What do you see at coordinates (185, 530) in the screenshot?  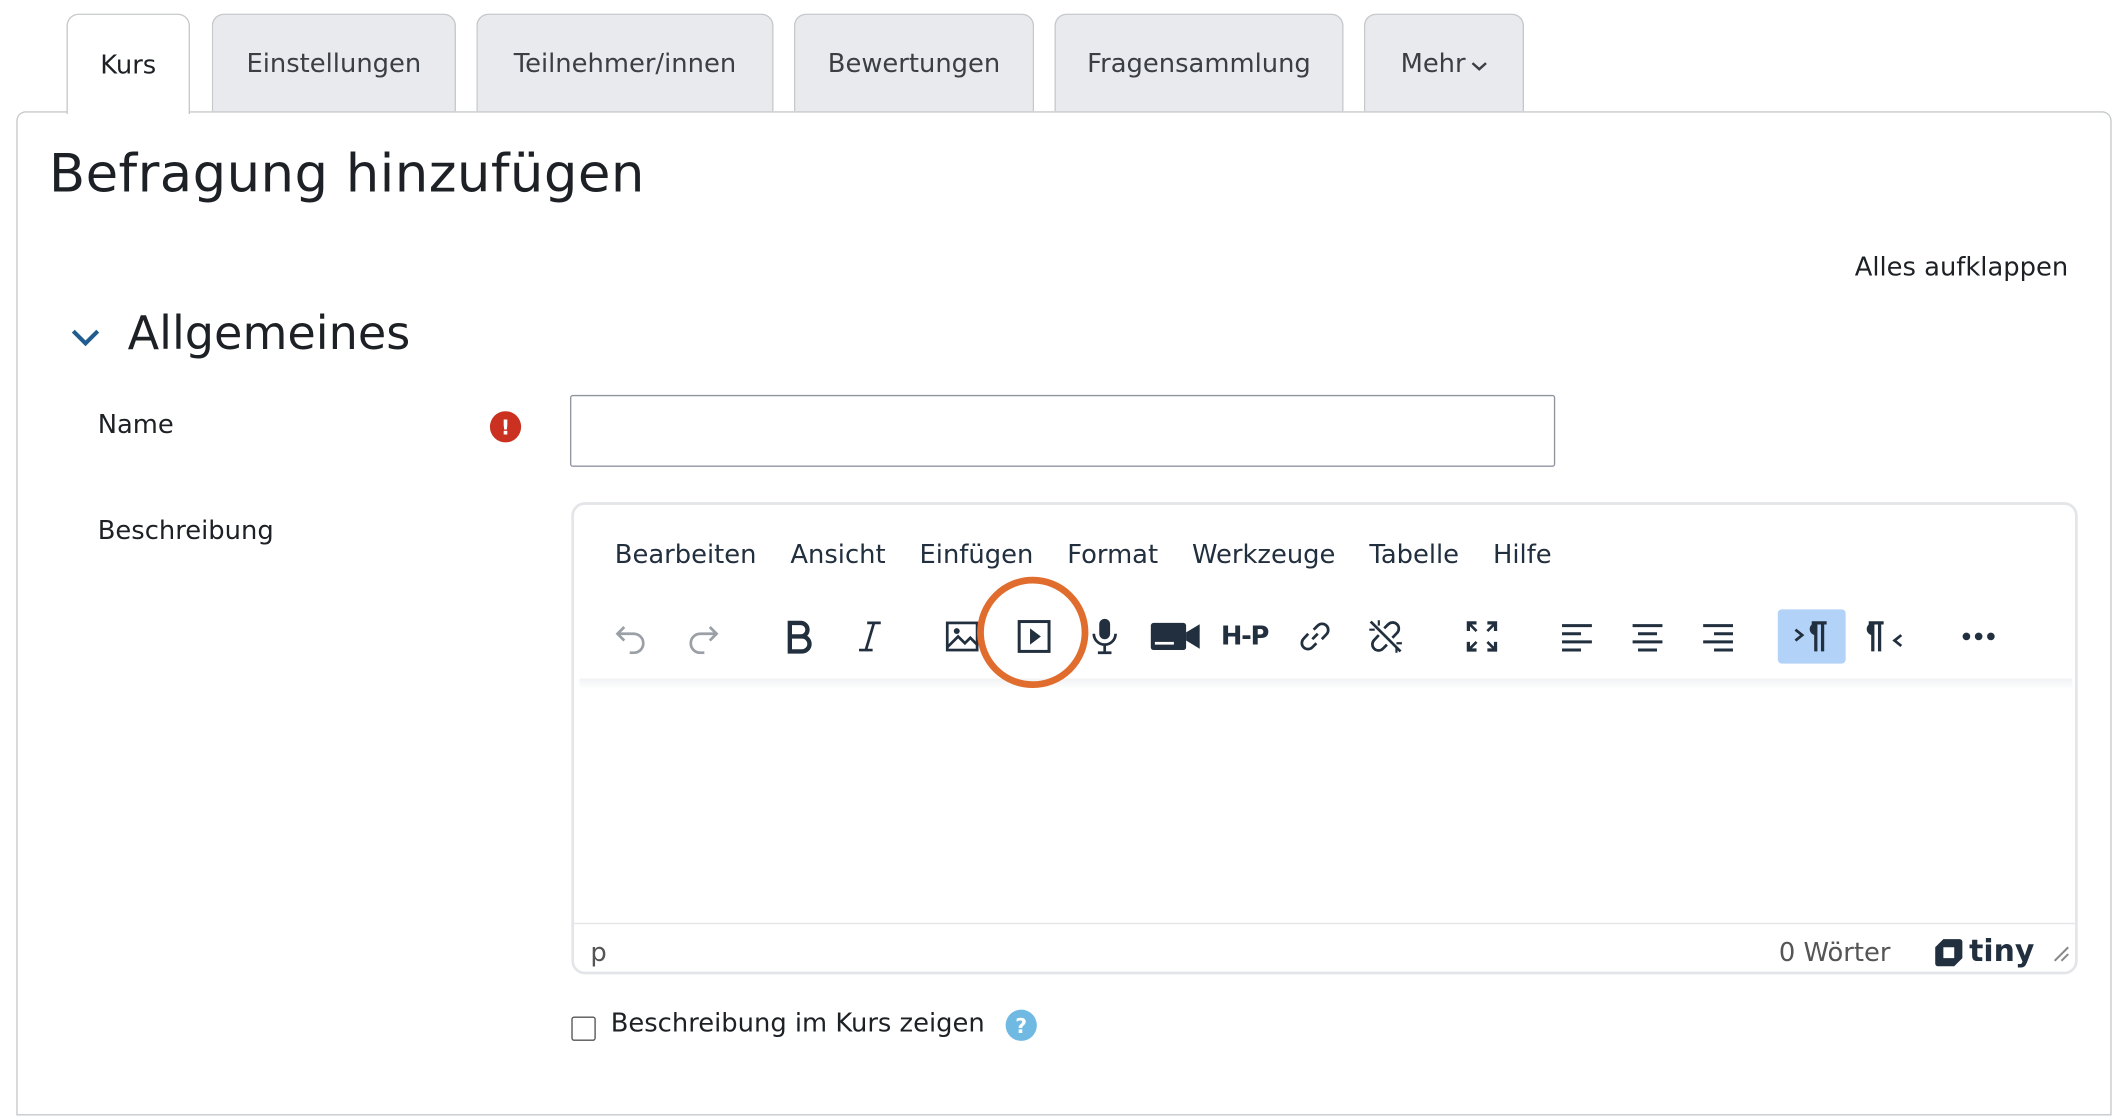 I see `description-label: Beschreibung` at bounding box center [185, 530].